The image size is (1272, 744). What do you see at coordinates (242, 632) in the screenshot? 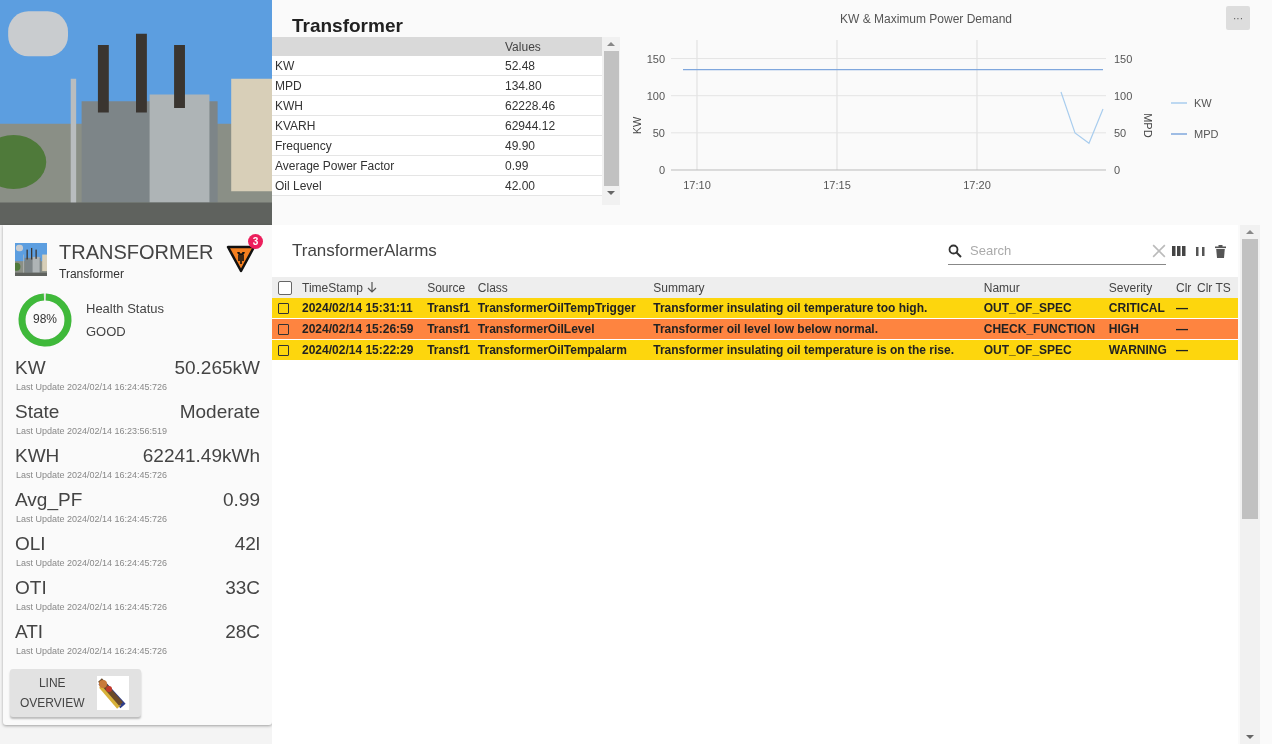
I see `metric-value: 28C` at bounding box center [242, 632].